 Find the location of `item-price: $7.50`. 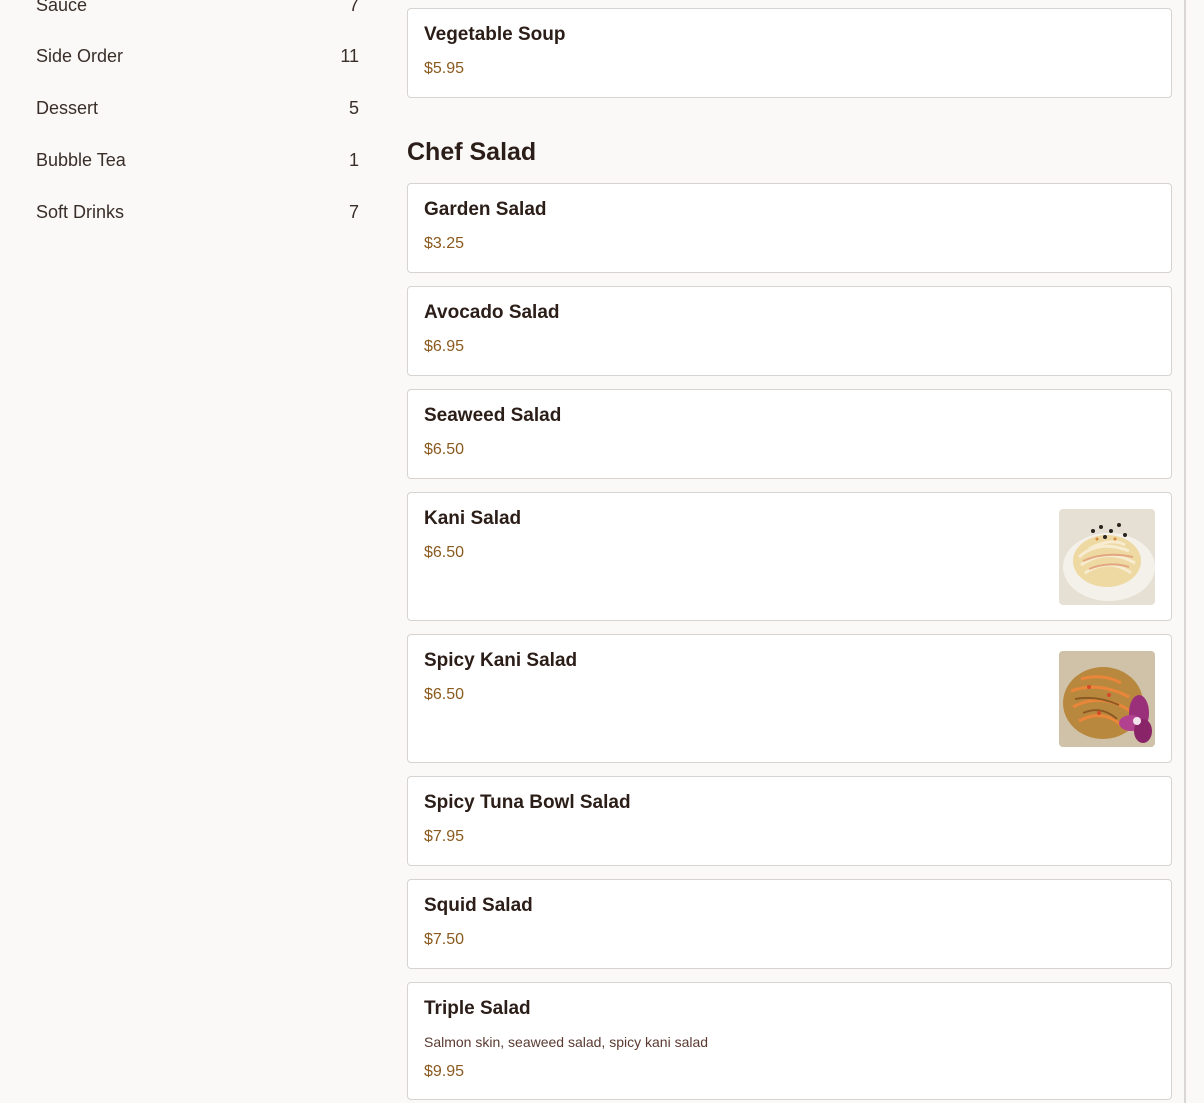

item-price: $7.50 is located at coordinates (444, 939).